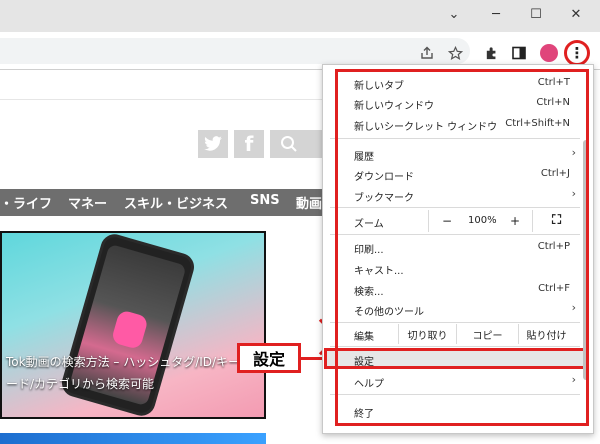  I want to click on callout-connector, so click(312, 358).